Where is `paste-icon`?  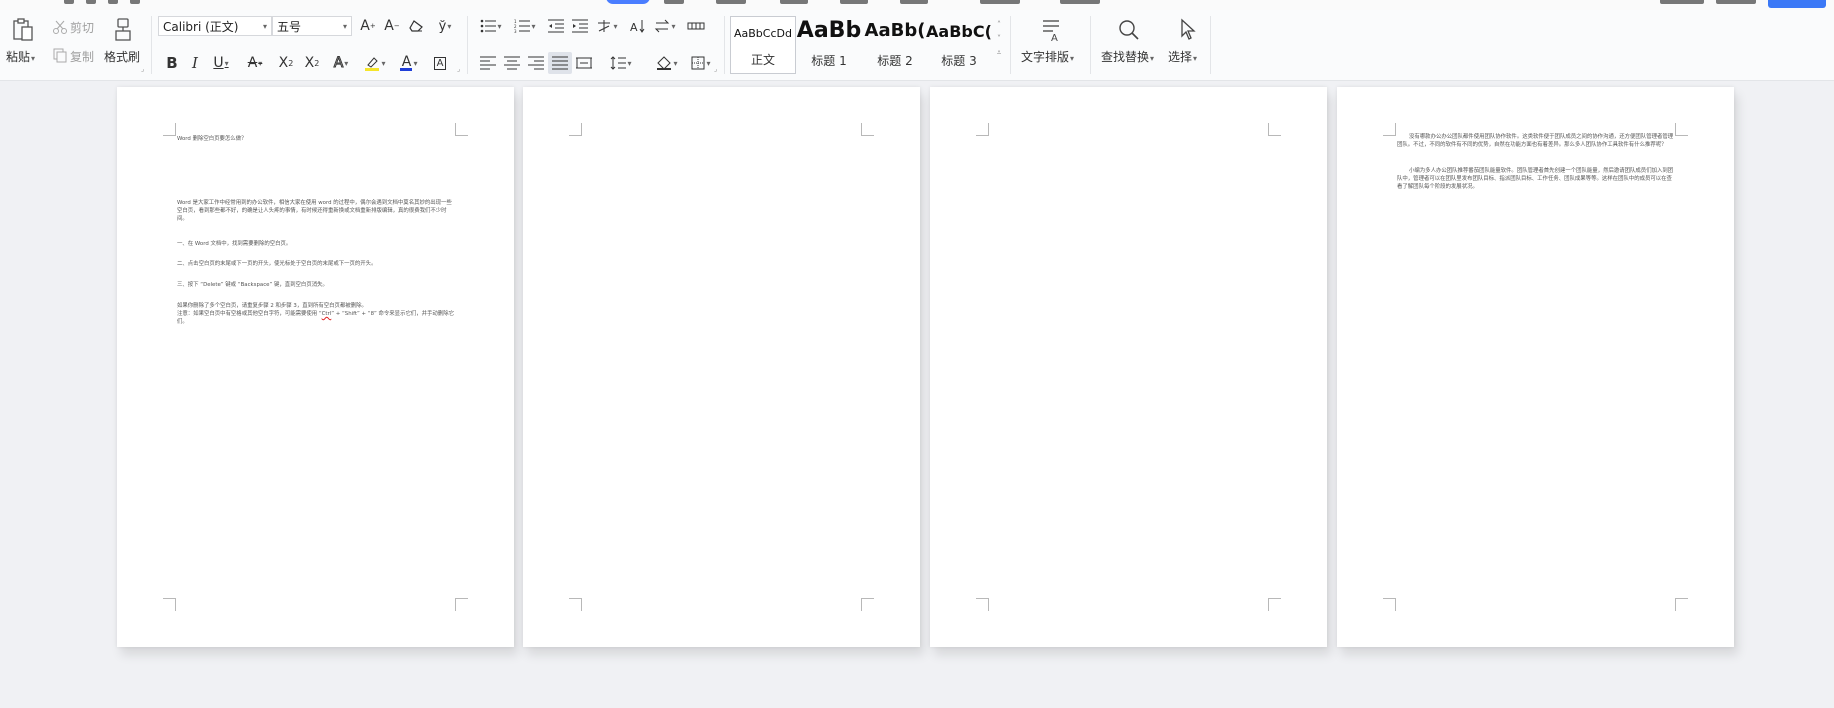 paste-icon is located at coordinates (23, 30).